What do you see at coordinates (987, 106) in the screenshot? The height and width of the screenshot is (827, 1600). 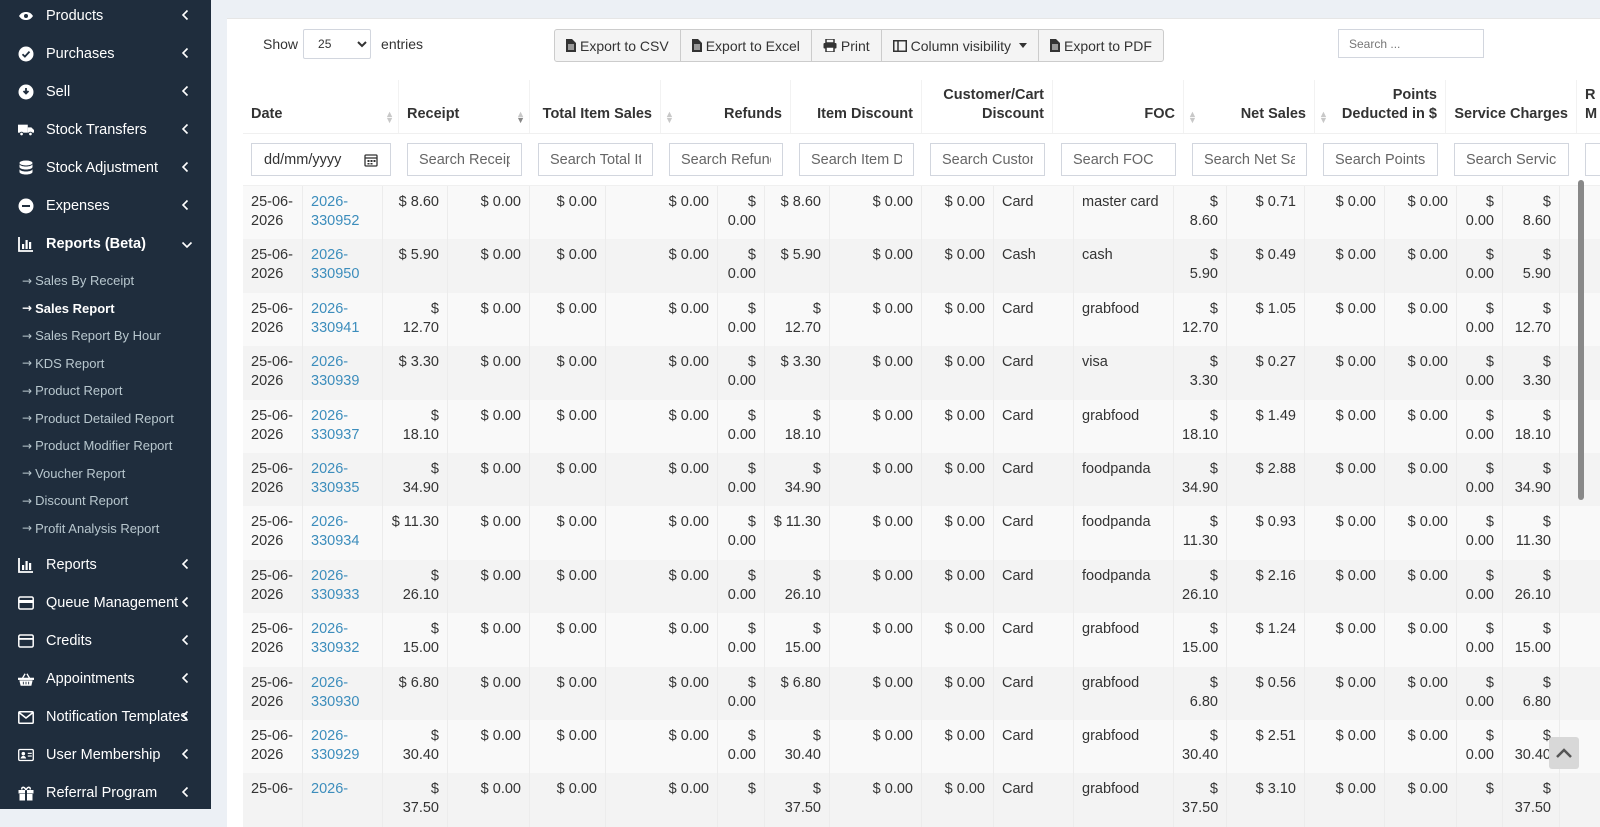 I see `column-header-cart-discount: Customer/Cart Discount` at bounding box center [987, 106].